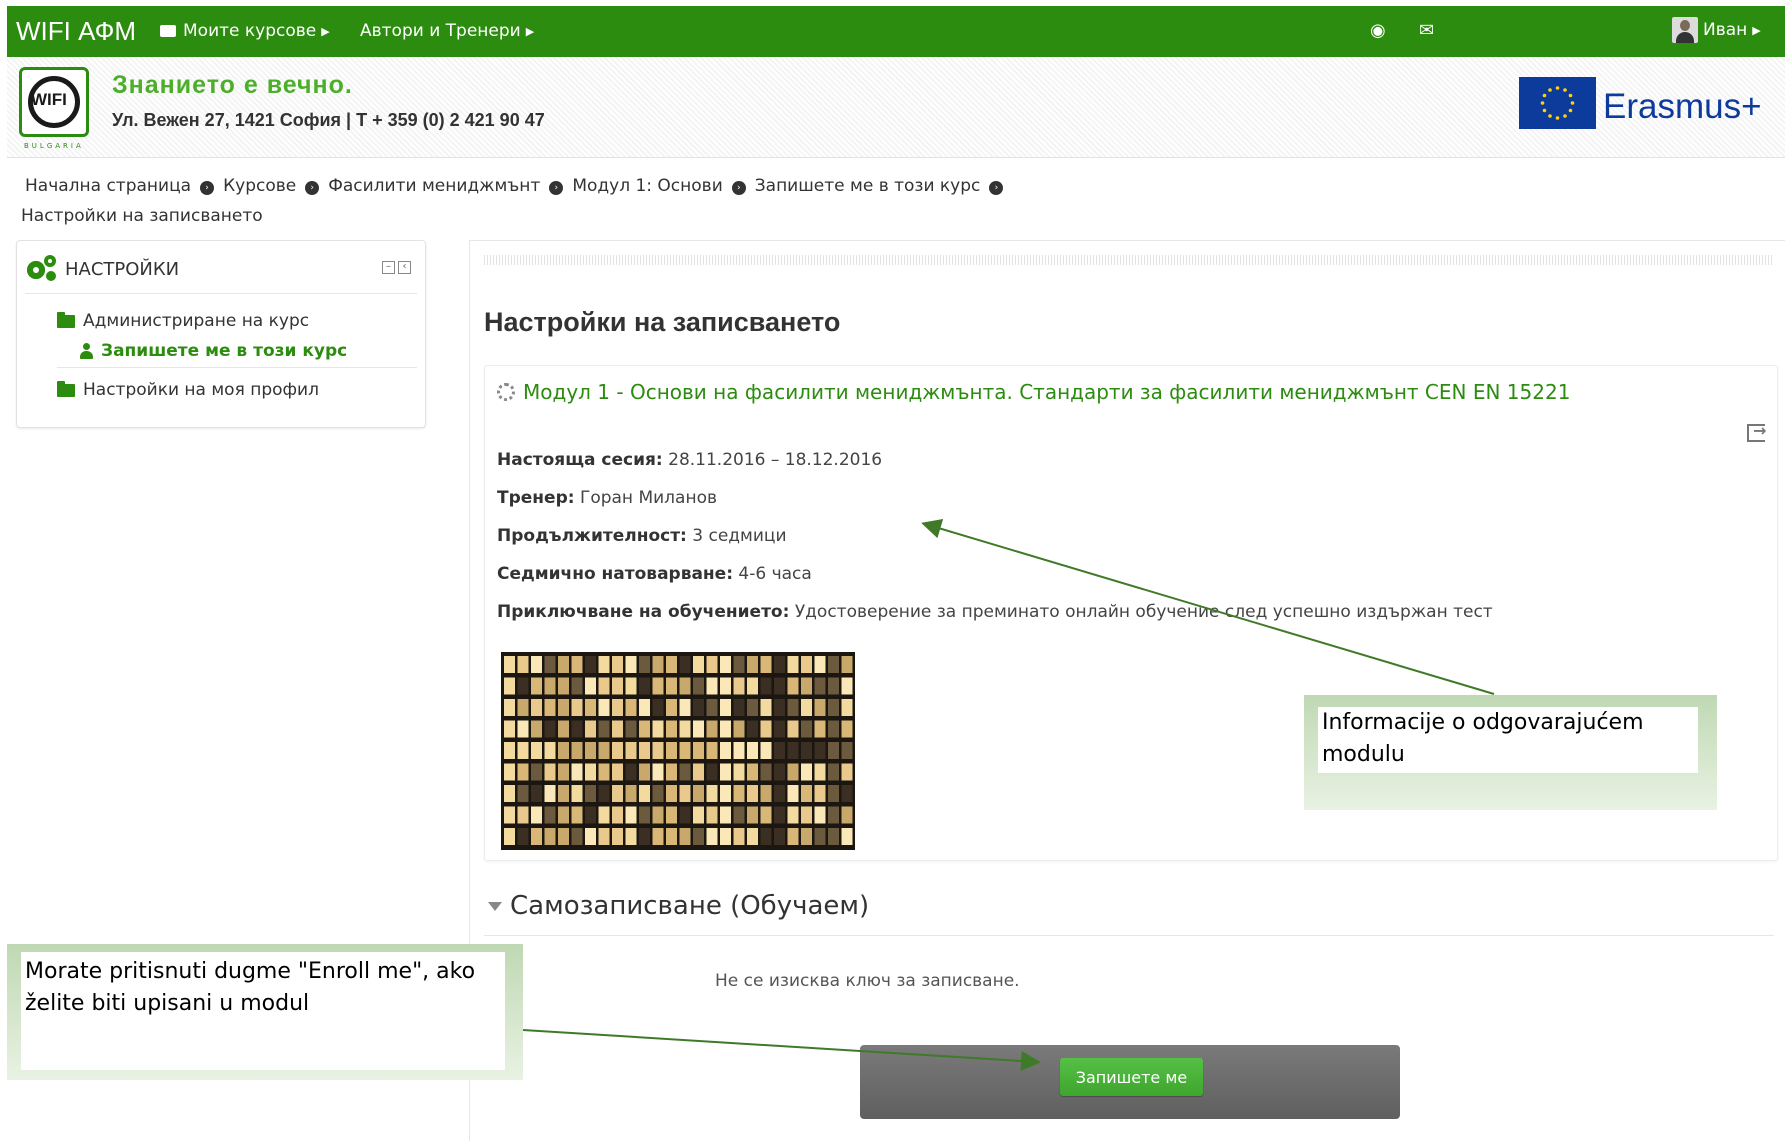 This screenshot has width=1785, height=1141. What do you see at coordinates (168, 31) in the screenshot?
I see `briefcase-icon` at bounding box center [168, 31].